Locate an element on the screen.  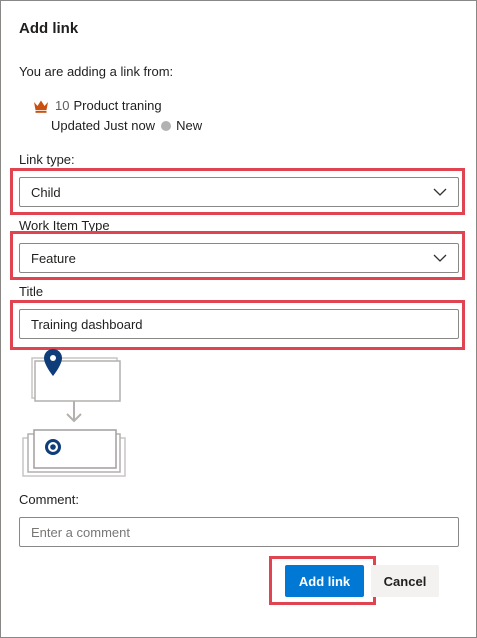
title-input is located at coordinates (239, 324).